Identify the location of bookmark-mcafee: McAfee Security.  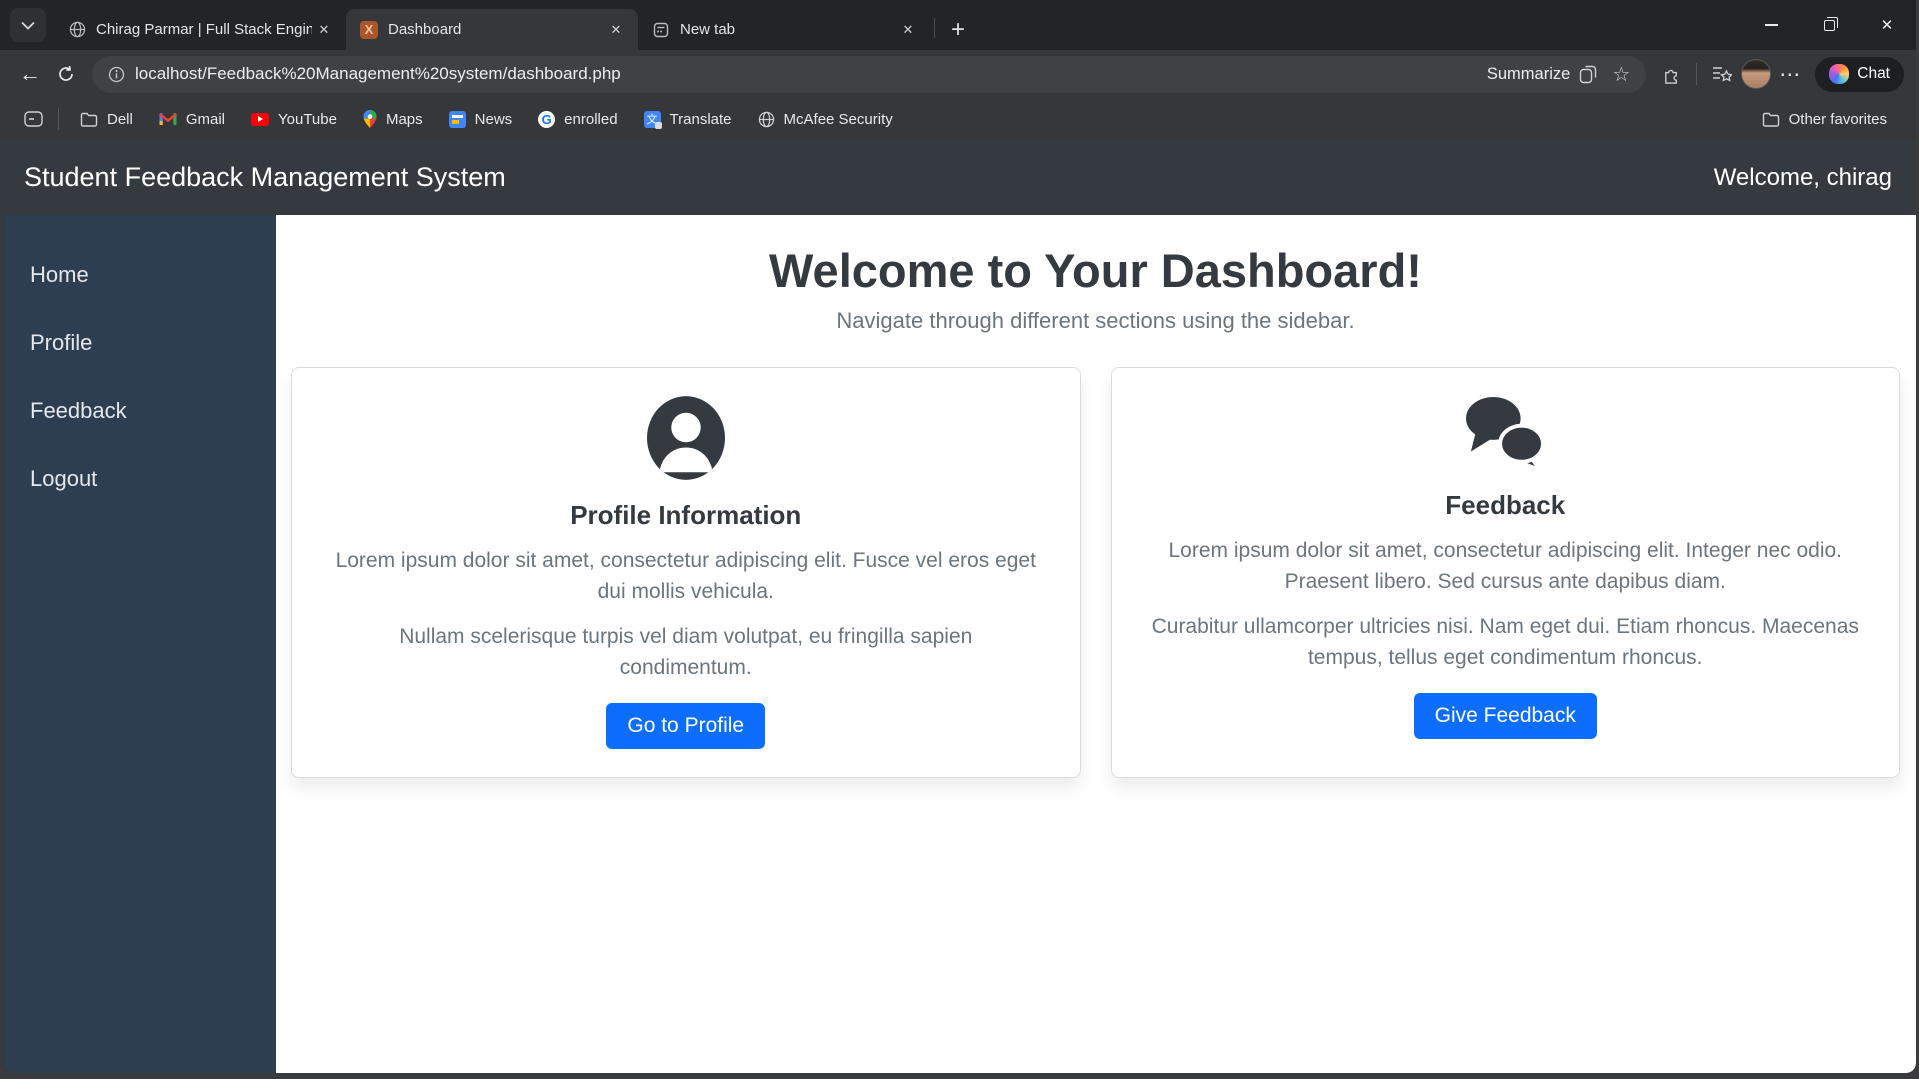
(825, 119).